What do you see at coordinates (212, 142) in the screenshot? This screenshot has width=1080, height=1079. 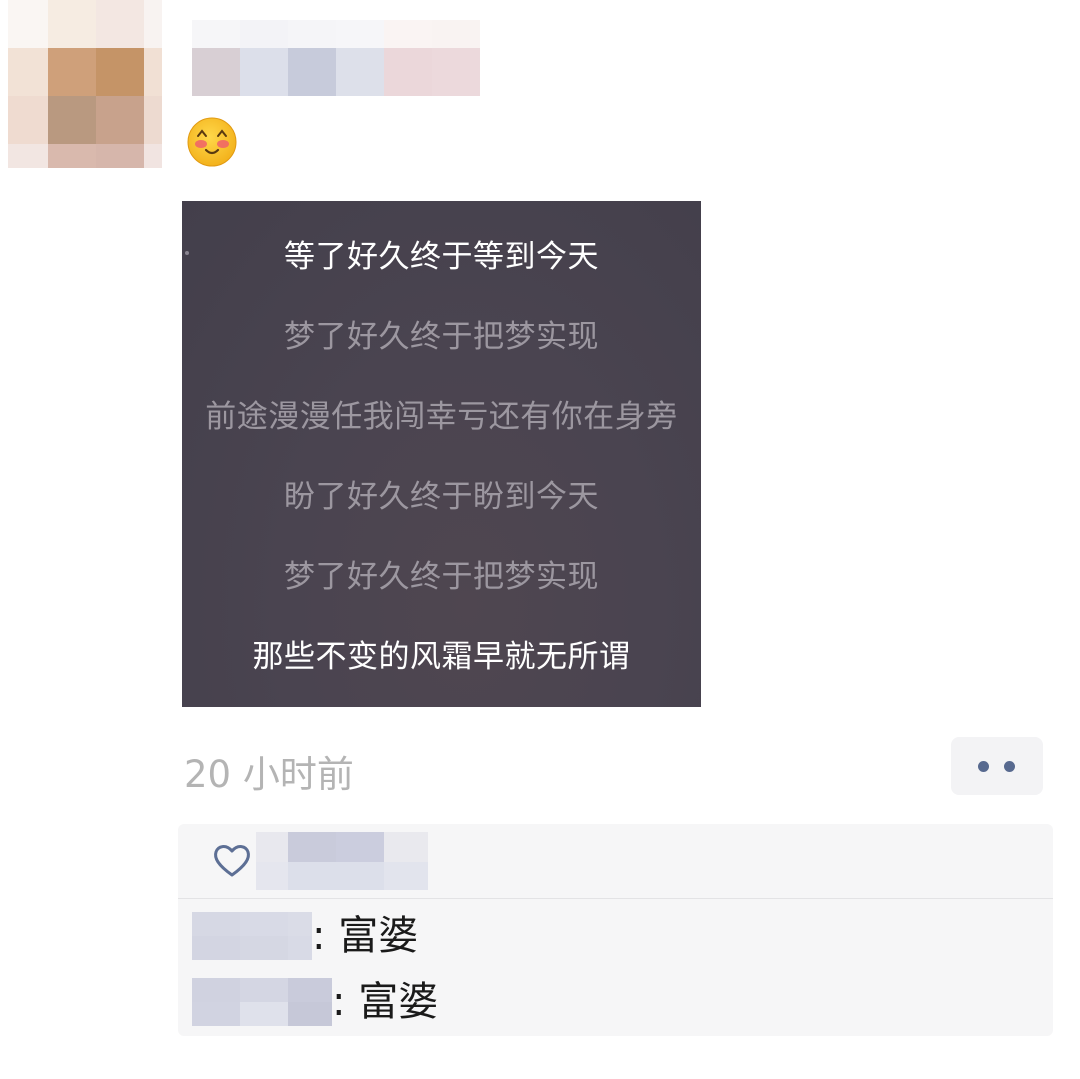 I see `blushing-smile-emoji-icon` at bounding box center [212, 142].